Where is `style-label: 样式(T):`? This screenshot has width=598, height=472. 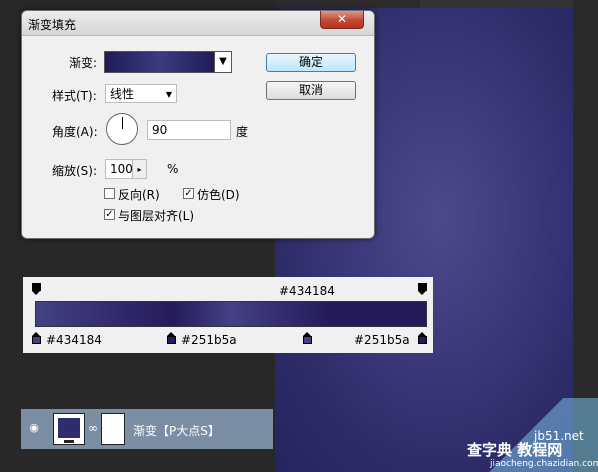 style-label: 样式(T): is located at coordinates (74, 96).